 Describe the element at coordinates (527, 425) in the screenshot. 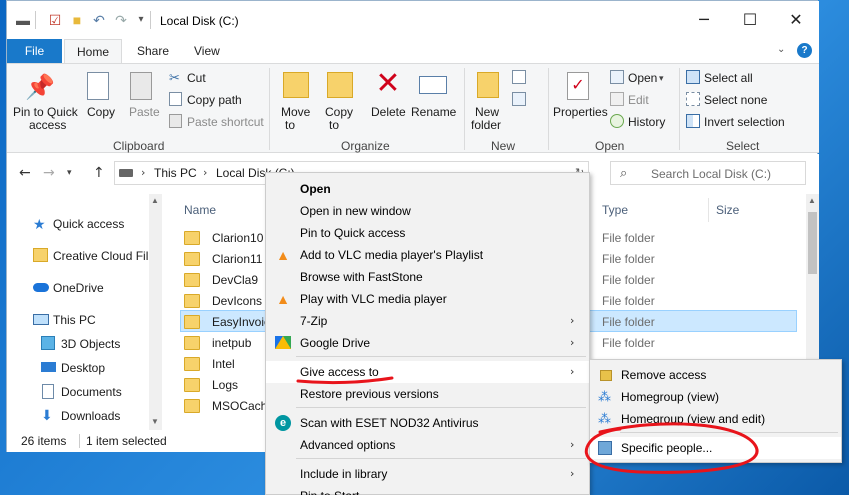

I see `annotation-overlay` at that location.